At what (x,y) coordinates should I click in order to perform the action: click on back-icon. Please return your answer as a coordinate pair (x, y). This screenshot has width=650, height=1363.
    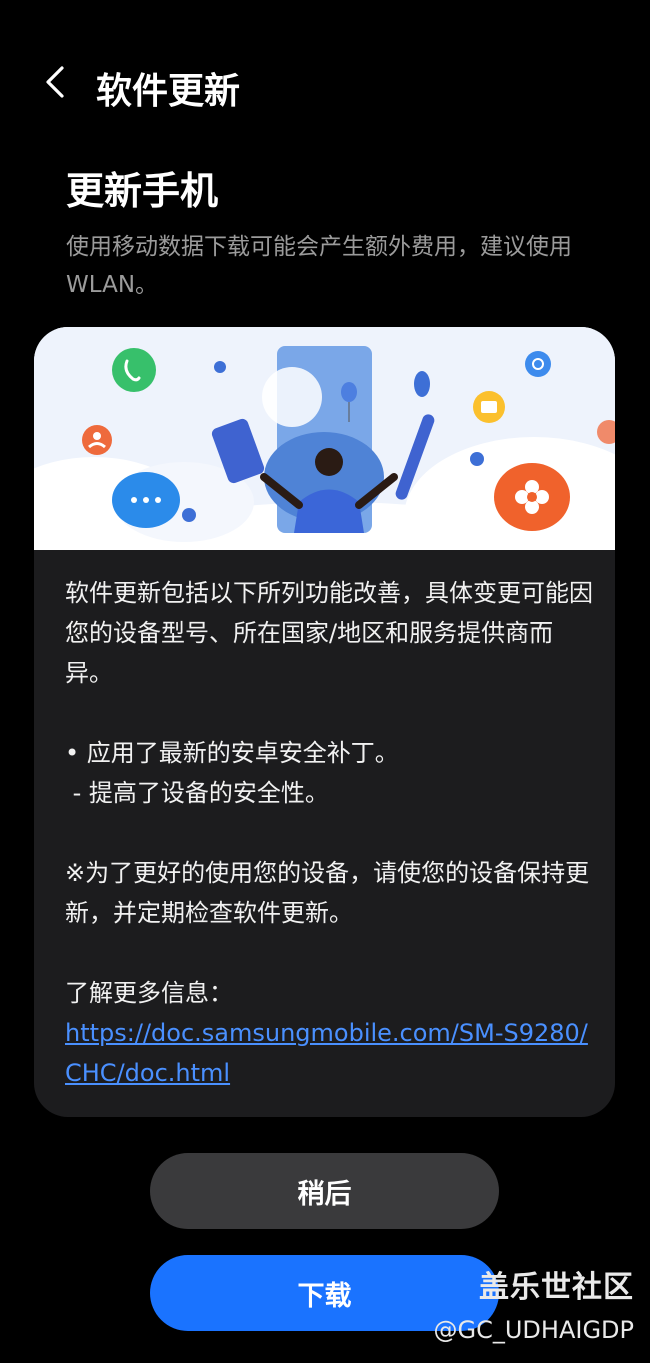
    Looking at the image, I should click on (55, 82).